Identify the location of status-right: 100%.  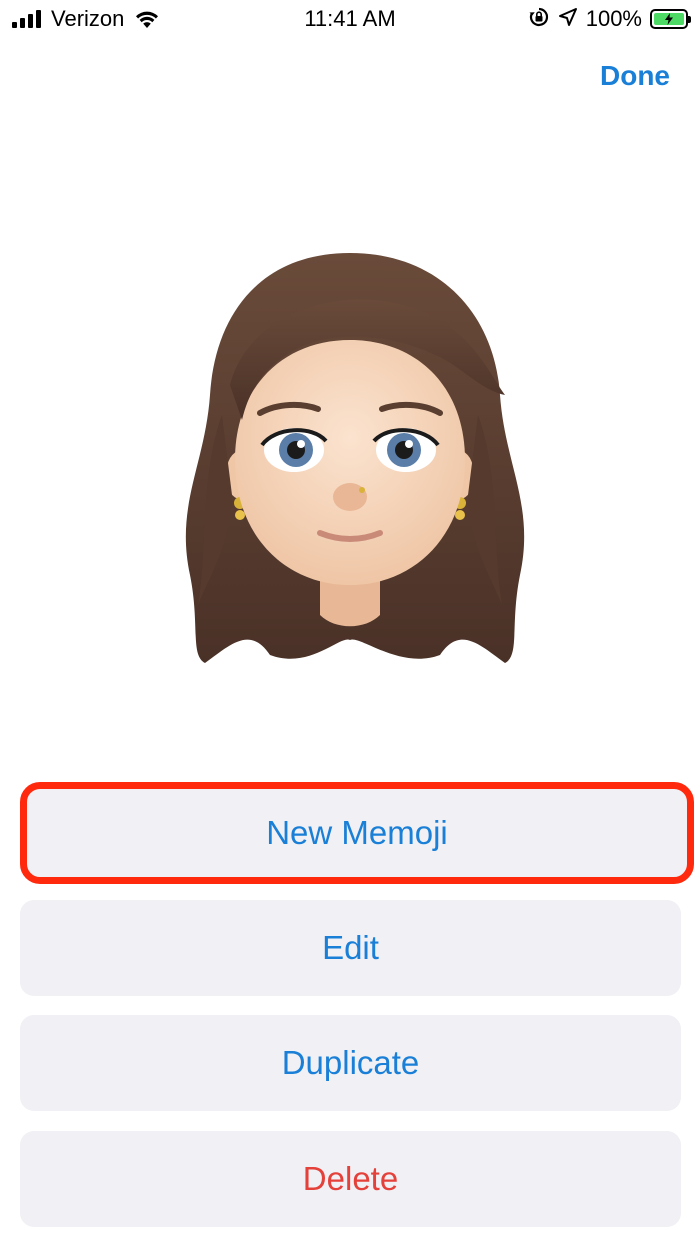
(609, 19).